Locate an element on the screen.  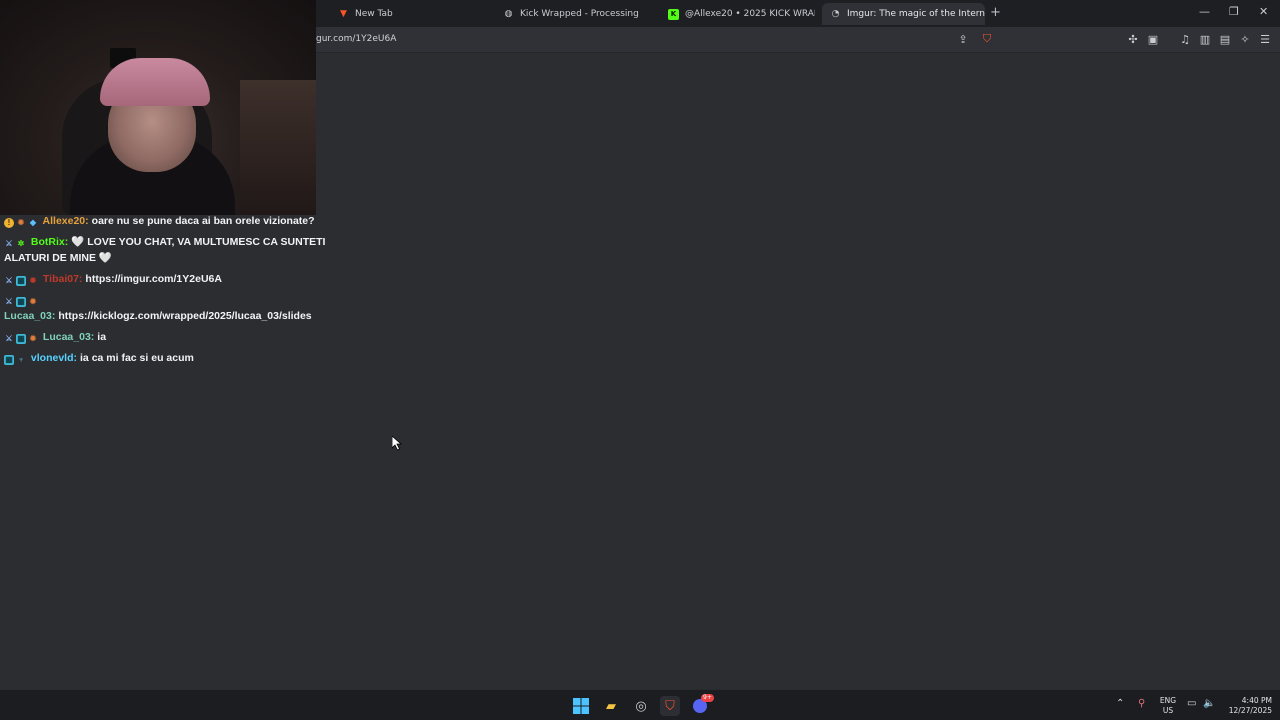
chat-message: ⚔ ▦ ✹ Lucaa_03: ia is located at coordinates (174, 337).